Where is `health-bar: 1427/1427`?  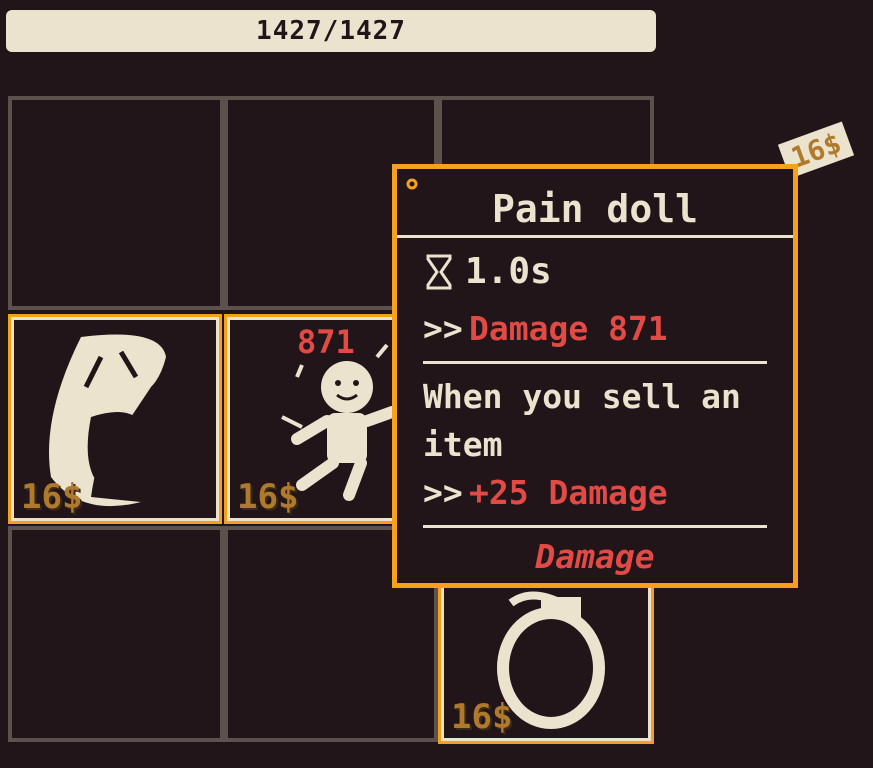 health-bar: 1427/1427 is located at coordinates (331, 31).